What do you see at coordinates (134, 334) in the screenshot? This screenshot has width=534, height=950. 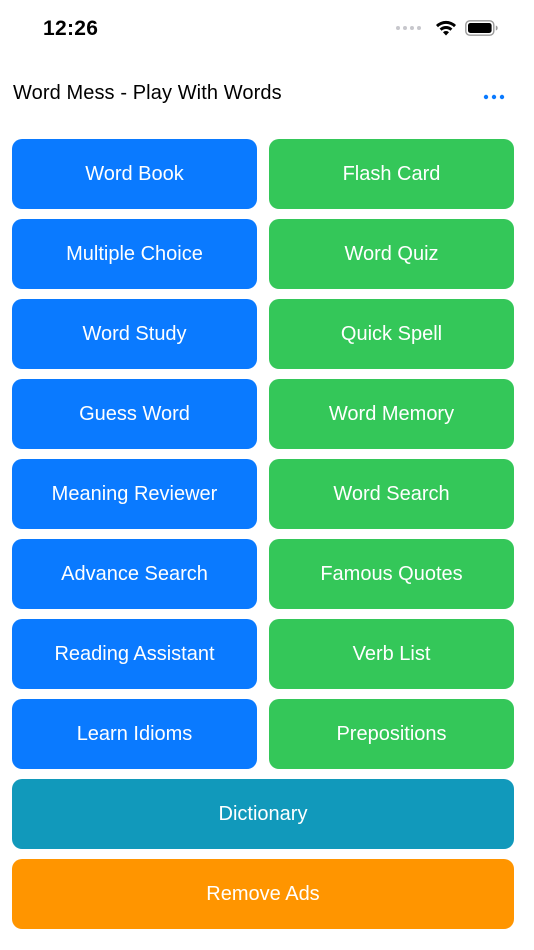 I see `word-study-button: Word Study` at bounding box center [134, 334].